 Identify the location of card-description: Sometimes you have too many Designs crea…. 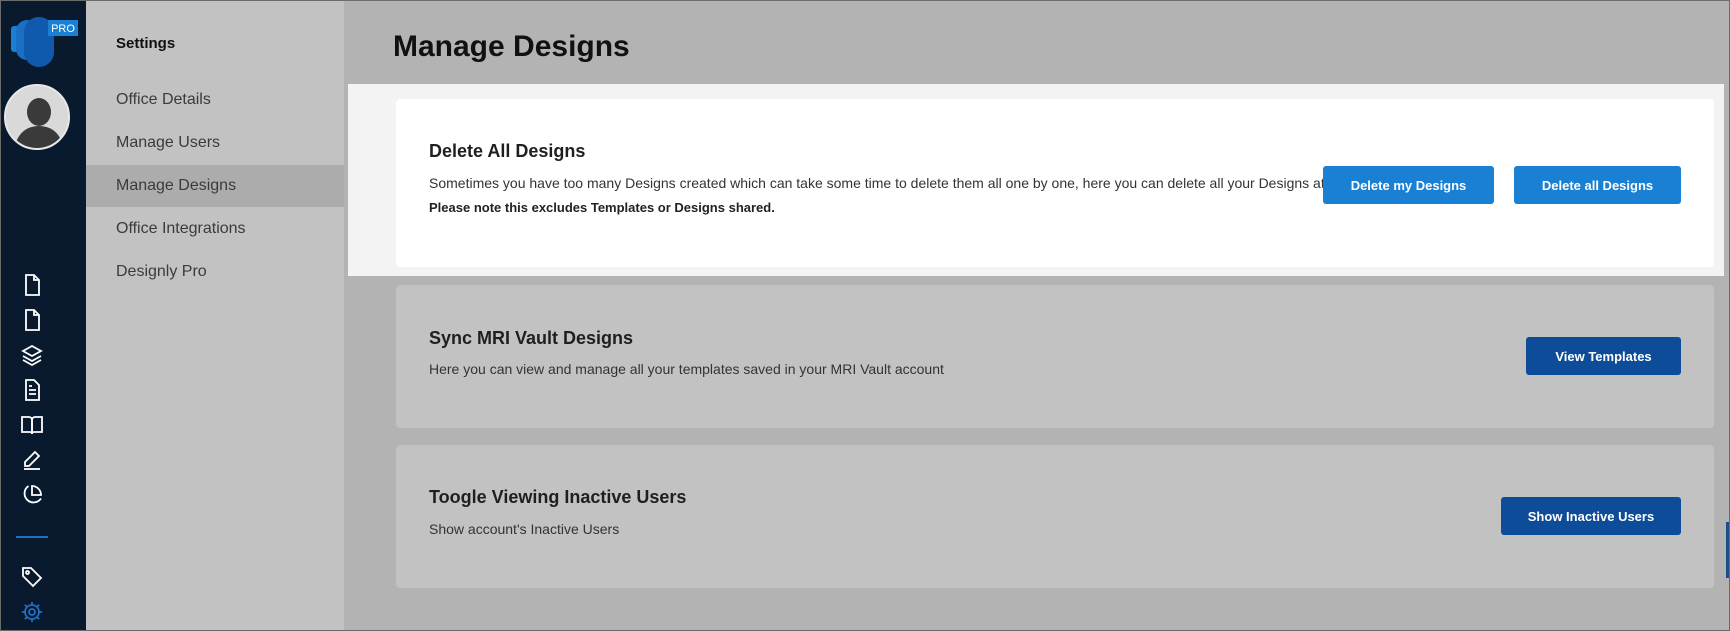
(896, 183).